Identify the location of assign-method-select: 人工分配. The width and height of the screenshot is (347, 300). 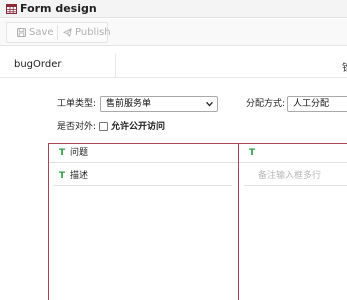
(317, 104).